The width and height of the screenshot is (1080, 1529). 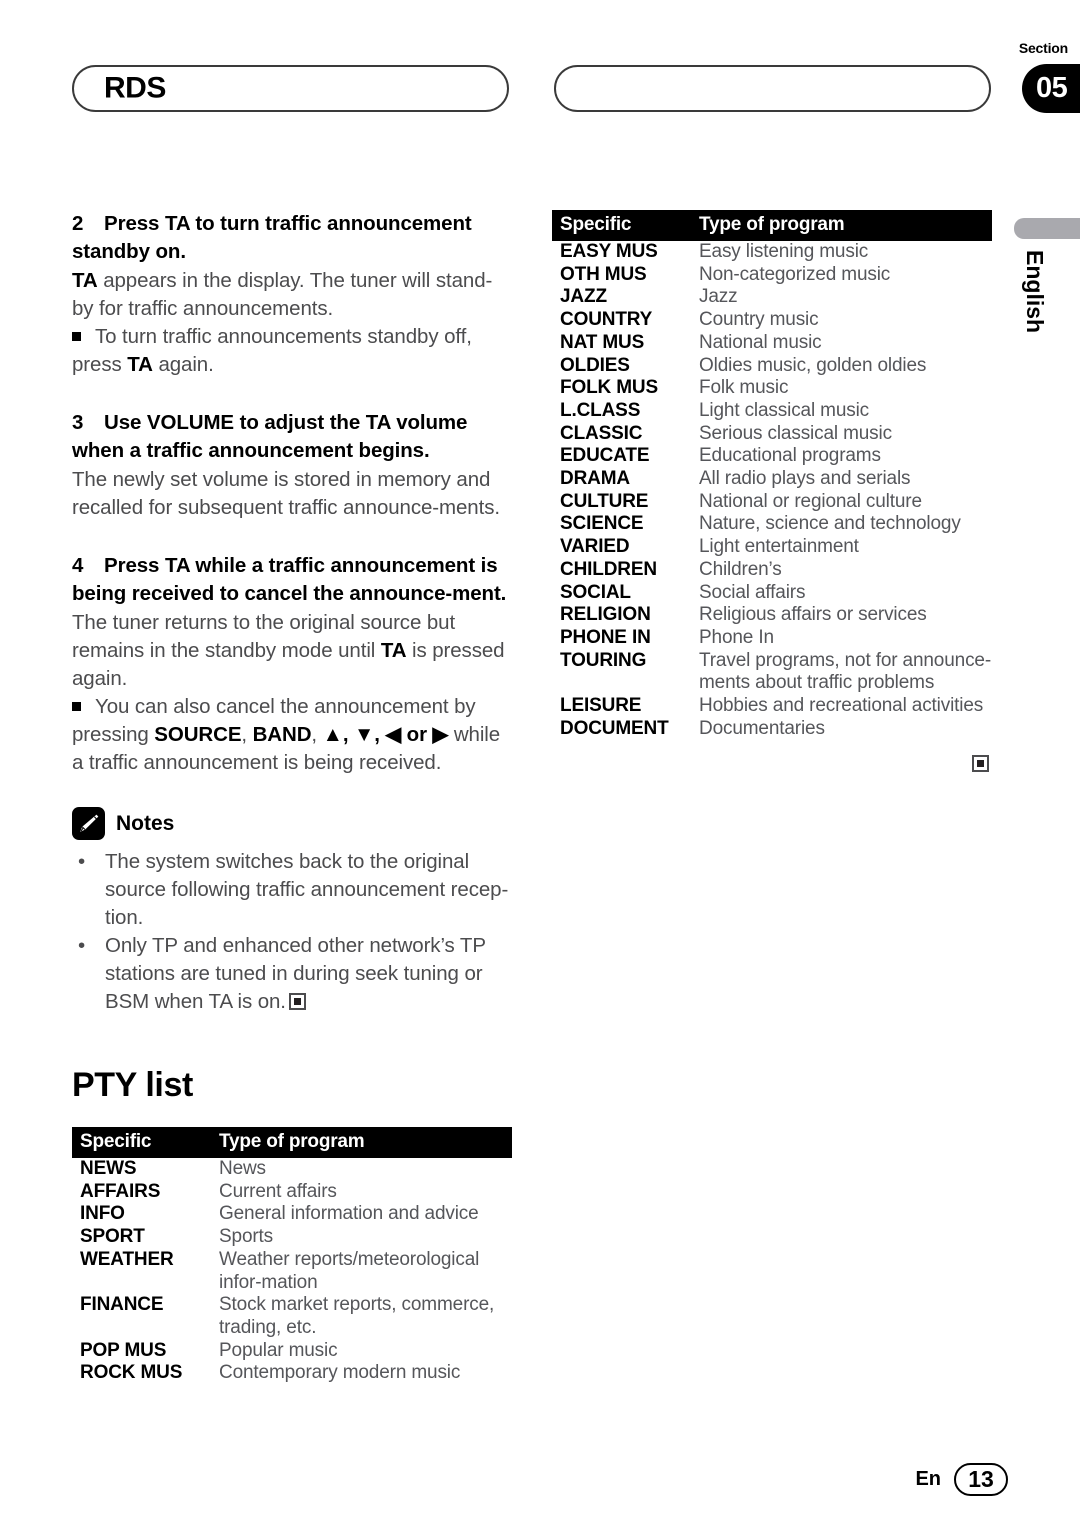 What do you see at coordinates (760, 342) in the screenshot?
I see `cell-type-of-program: National music` at bounding box center [760, 342].